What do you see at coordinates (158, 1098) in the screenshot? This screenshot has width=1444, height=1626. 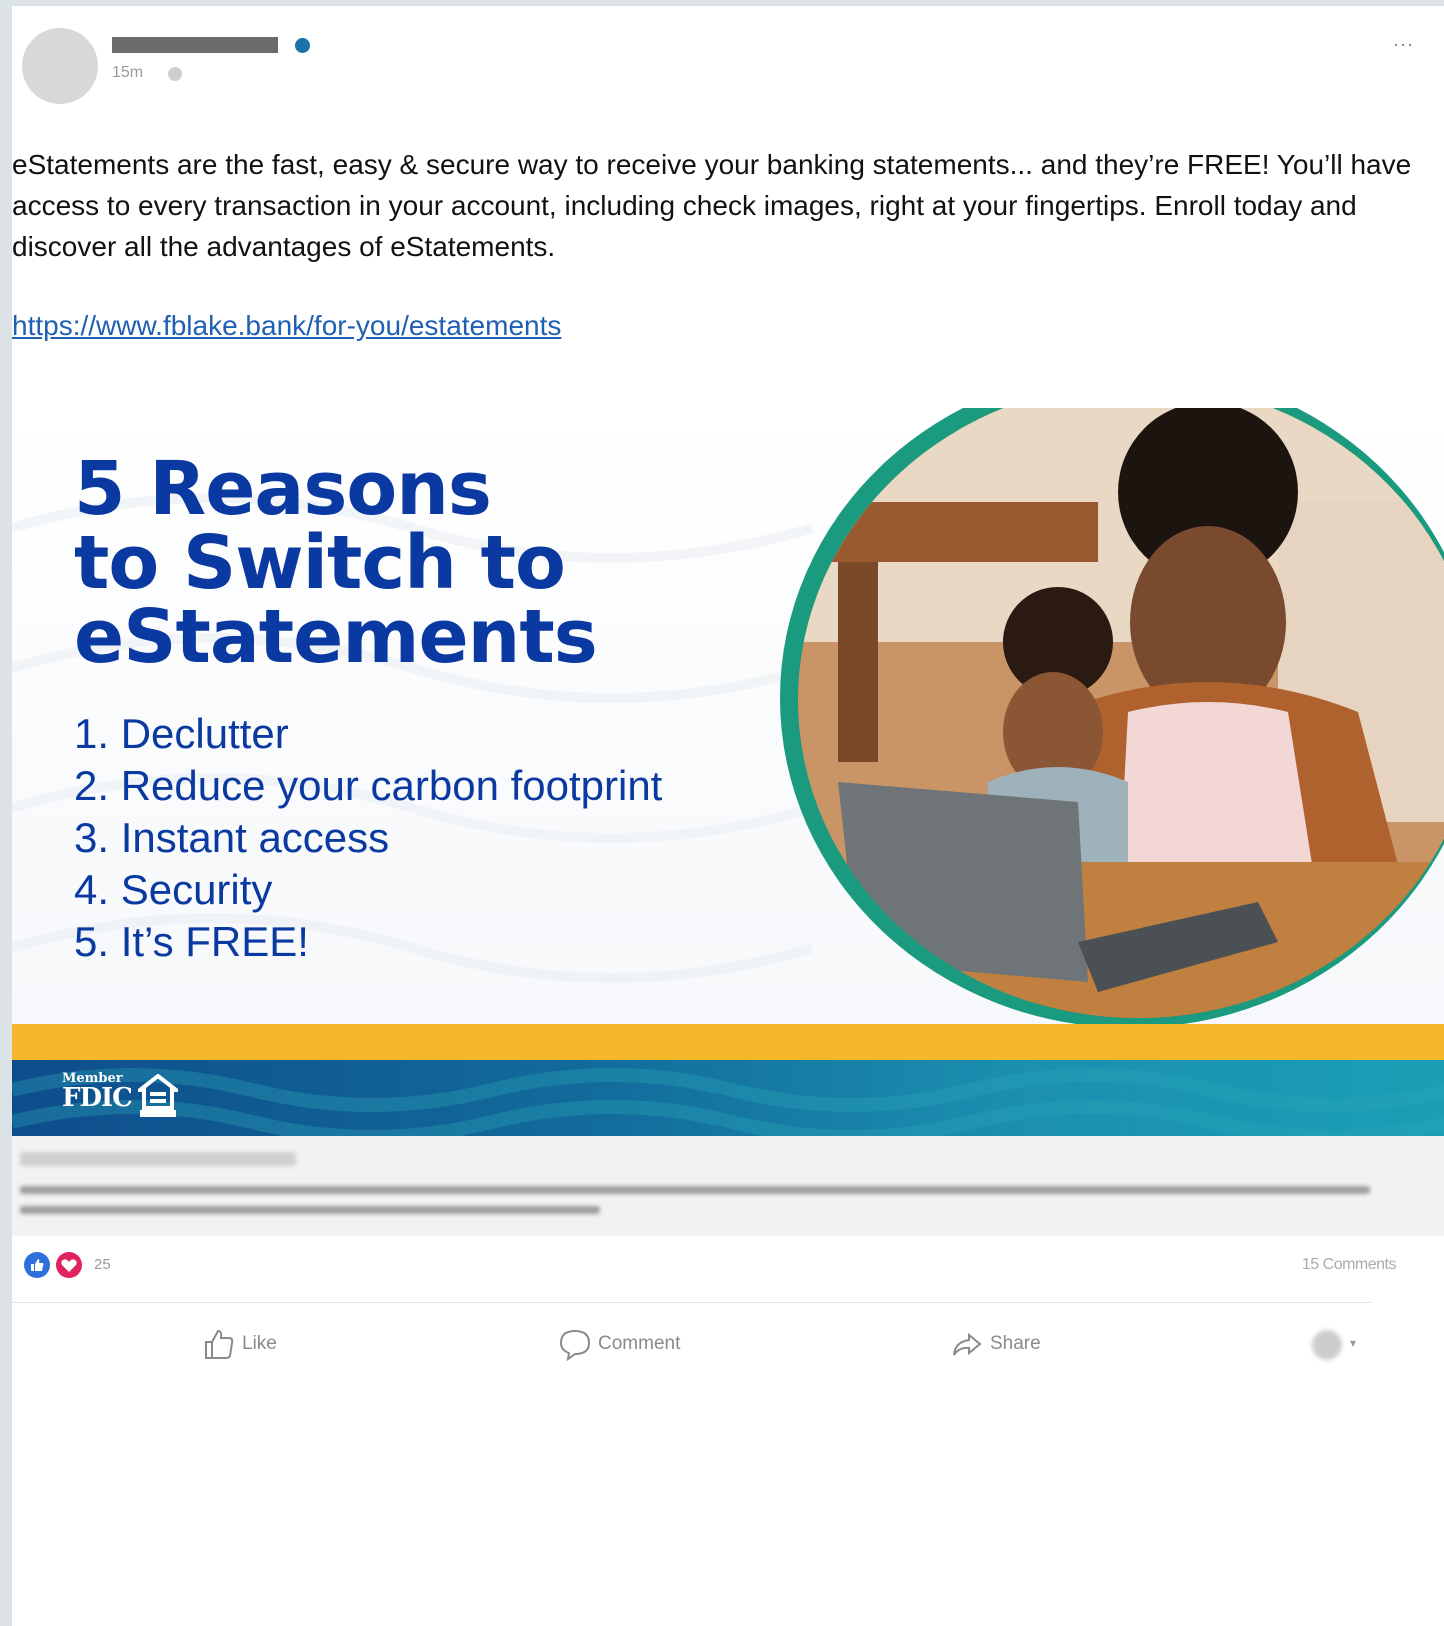 I see `equal-housing-lender-icon` at bounding box center [158, 1098].